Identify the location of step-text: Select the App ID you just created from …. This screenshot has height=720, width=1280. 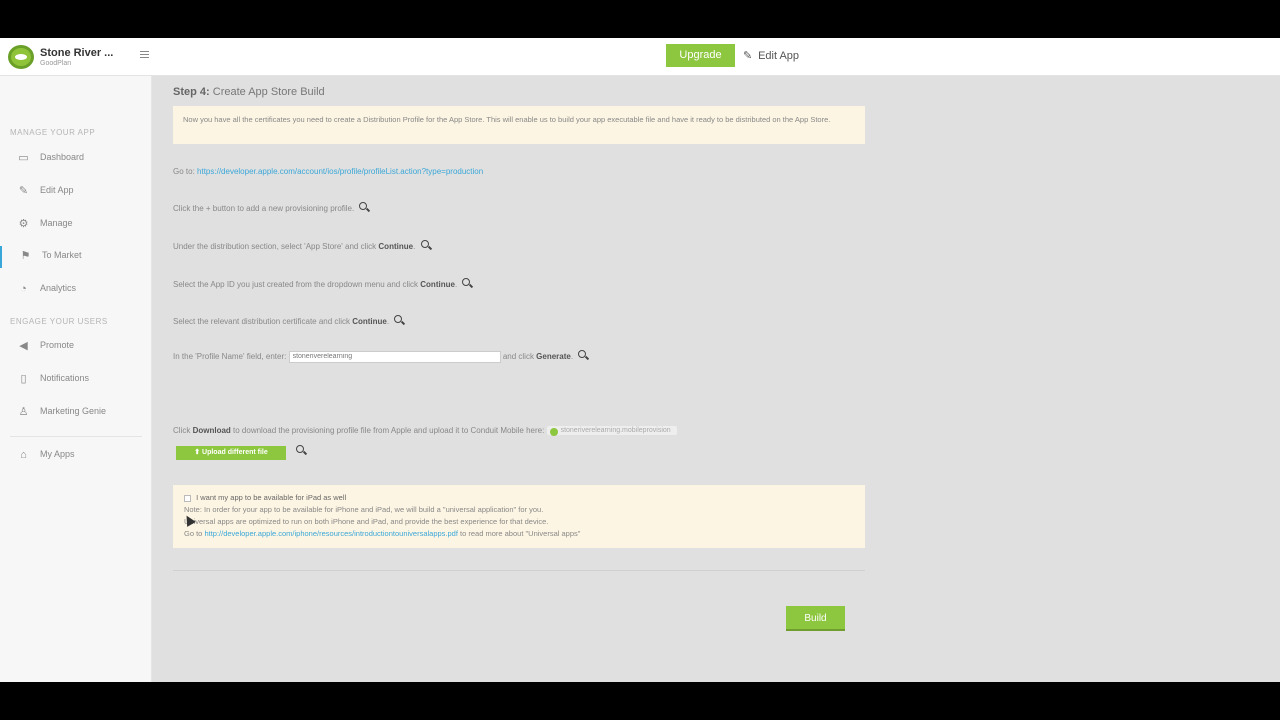
(296, 284).